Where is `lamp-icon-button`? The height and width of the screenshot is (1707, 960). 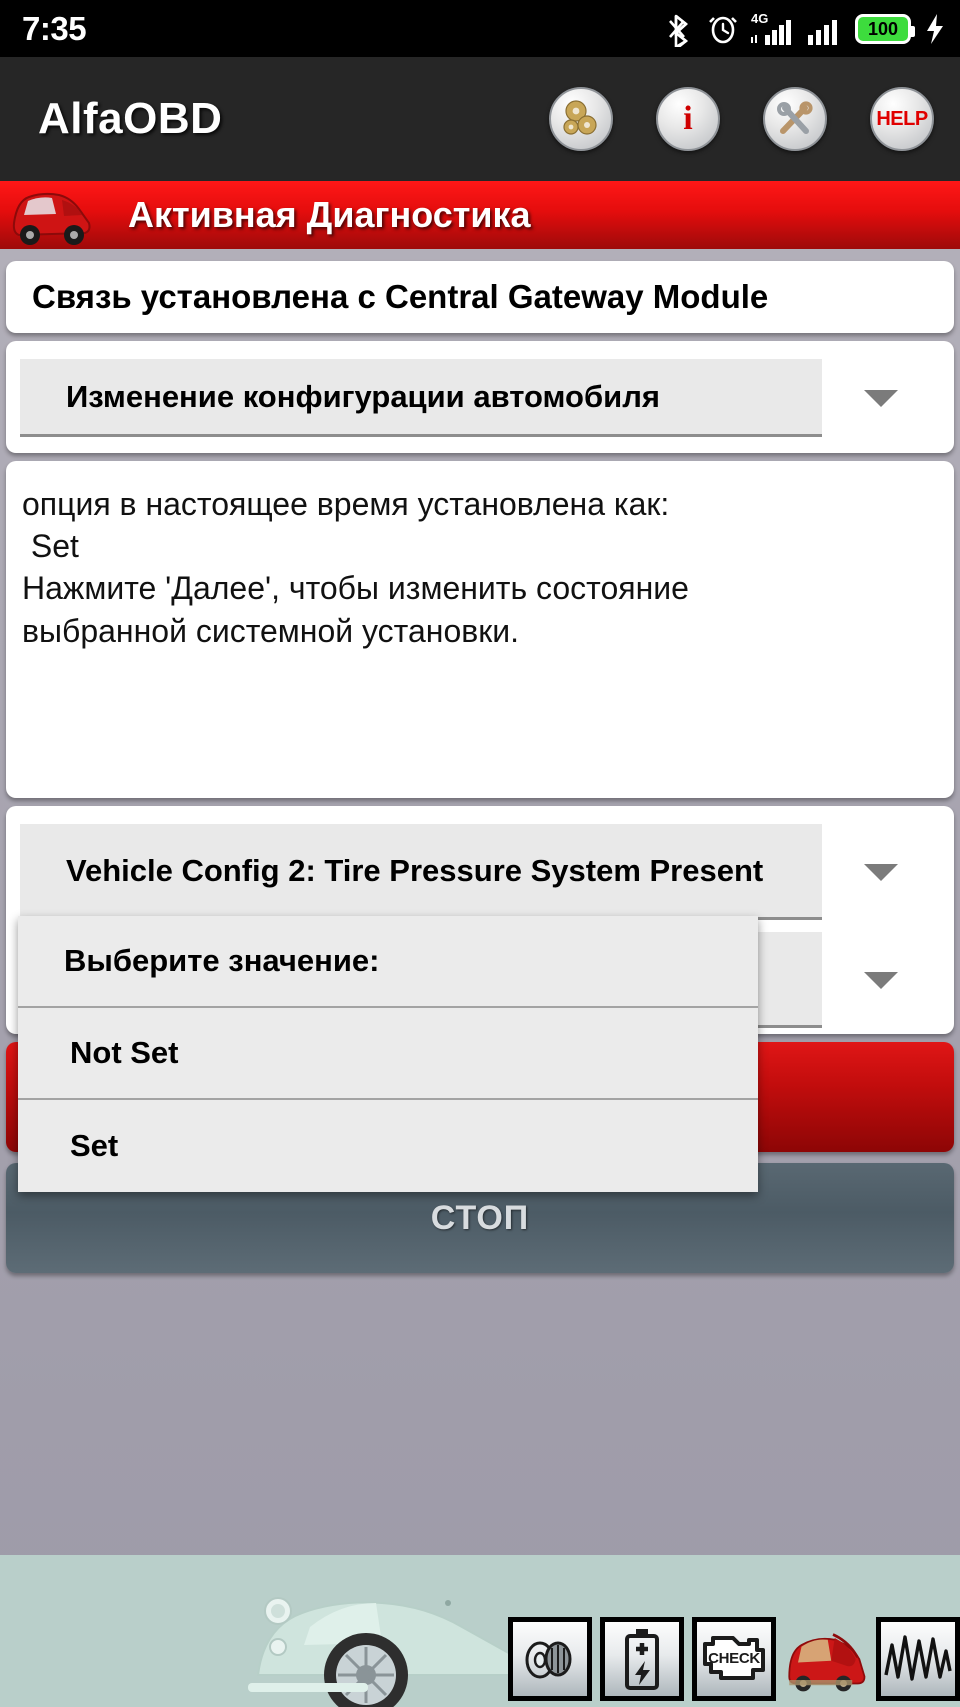
lamp-icon-button is located at coordinates (550, 1659).